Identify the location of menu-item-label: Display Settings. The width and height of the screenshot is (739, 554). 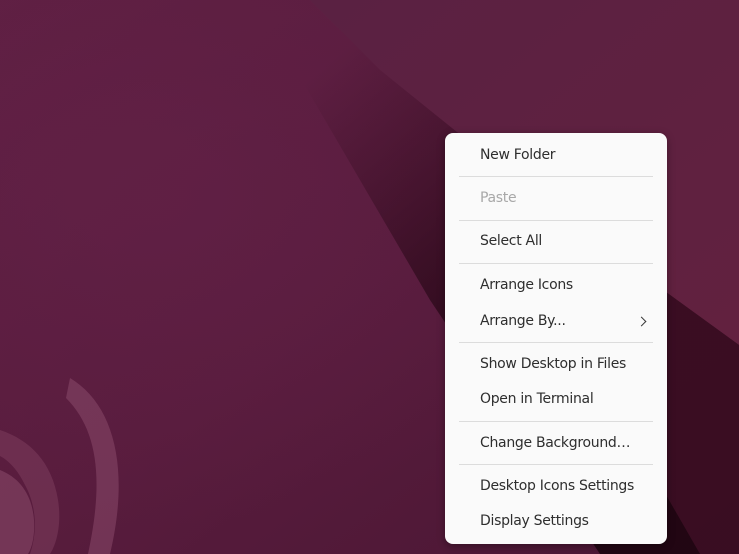
(534, 521).